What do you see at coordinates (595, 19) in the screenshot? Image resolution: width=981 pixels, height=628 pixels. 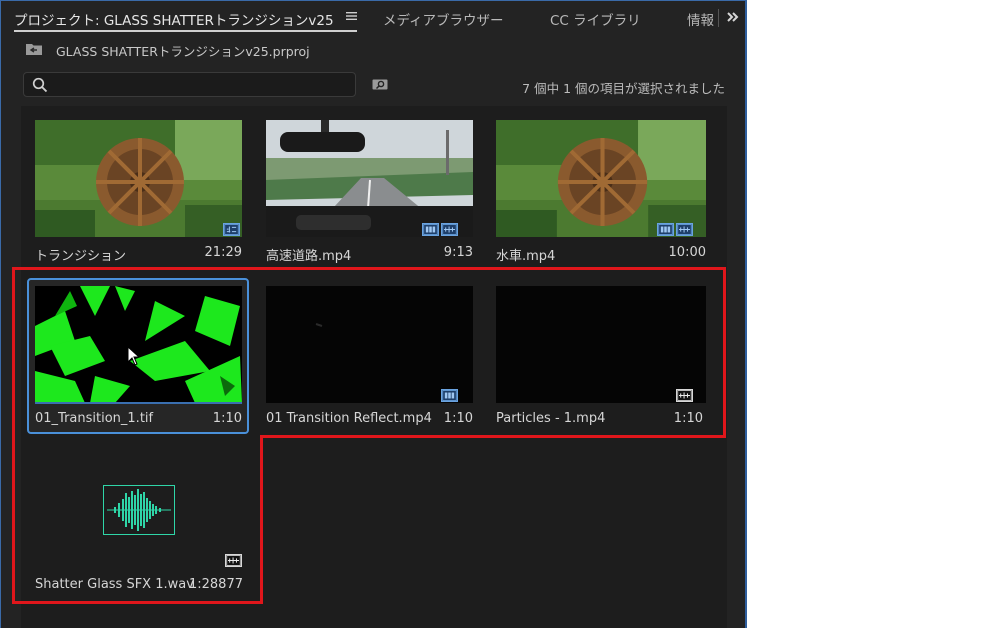 I see `tab-cc-library: CC ライブラリ` at bounding box center [595, 19].